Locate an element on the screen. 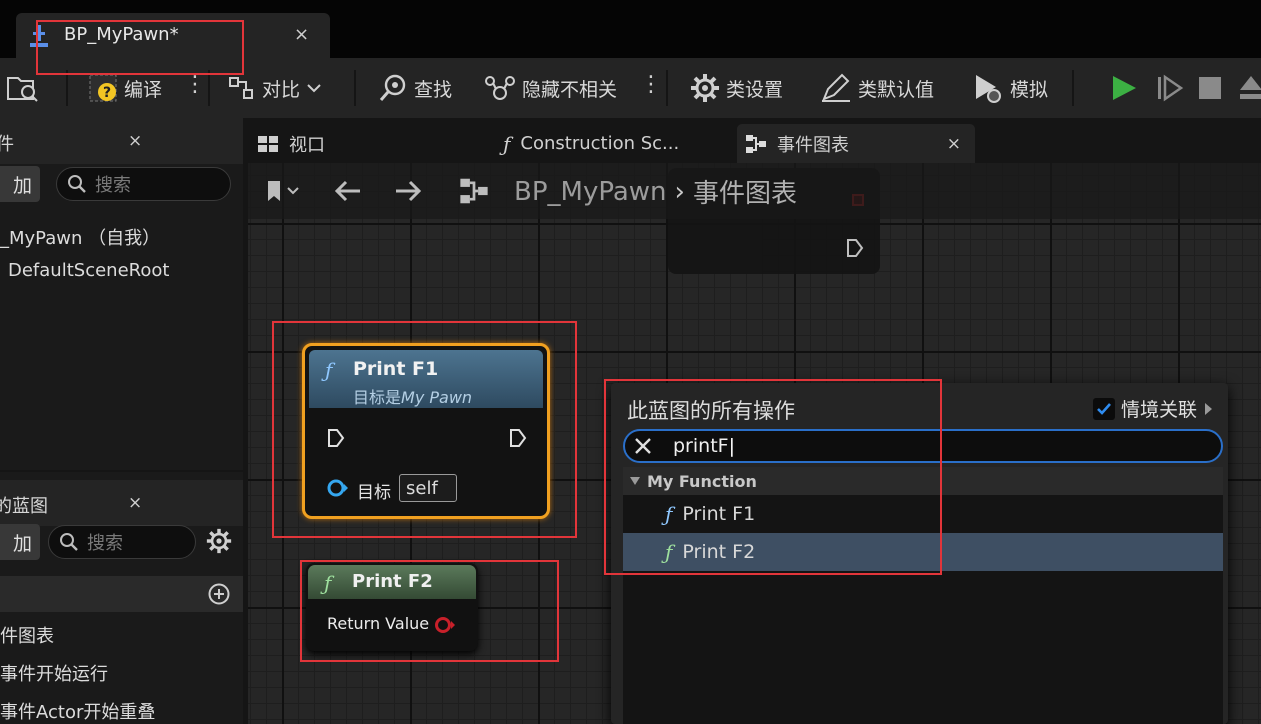  graphs-section-header is located at coordinates (121, 594).